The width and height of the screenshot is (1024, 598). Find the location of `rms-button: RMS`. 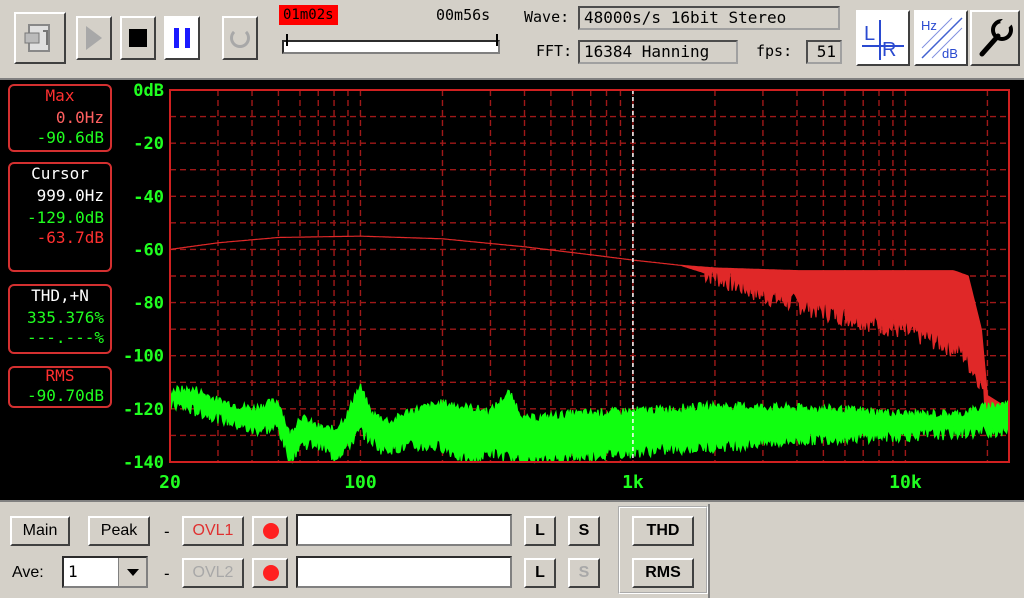

rms-button: RMS is located at coordinates (663, 573).